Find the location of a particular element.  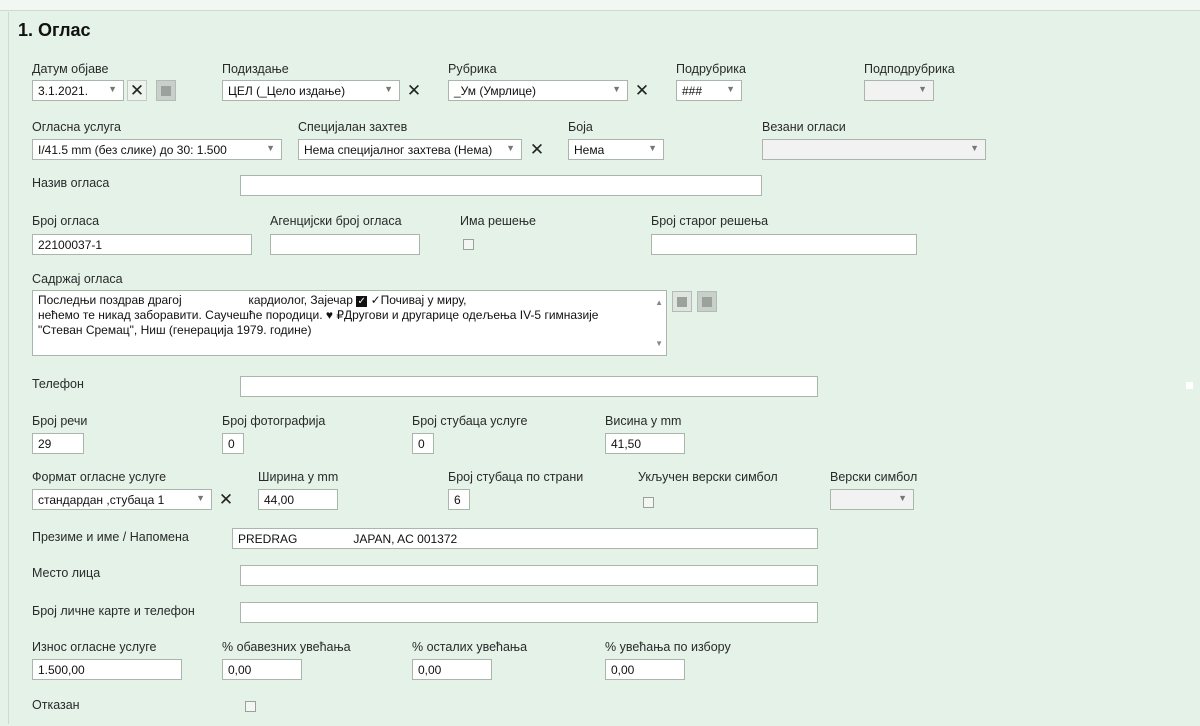

edge-marker is located at coordinates (1189, 385).